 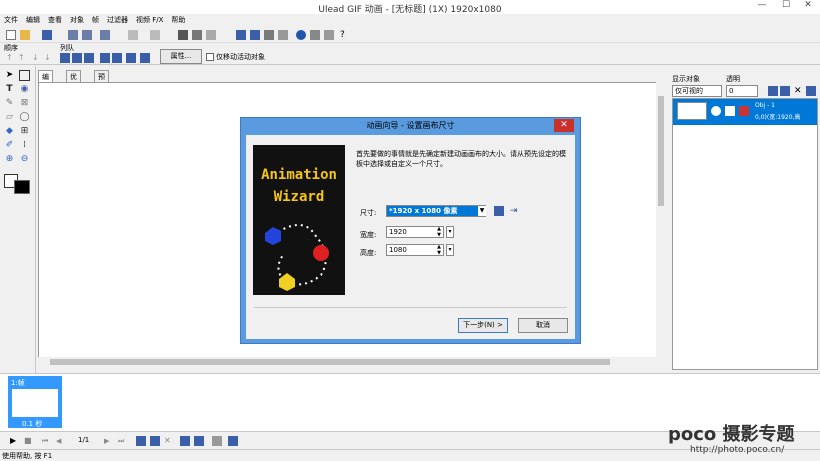 I want to click on distribute-icon, so click(x=145, y=58).